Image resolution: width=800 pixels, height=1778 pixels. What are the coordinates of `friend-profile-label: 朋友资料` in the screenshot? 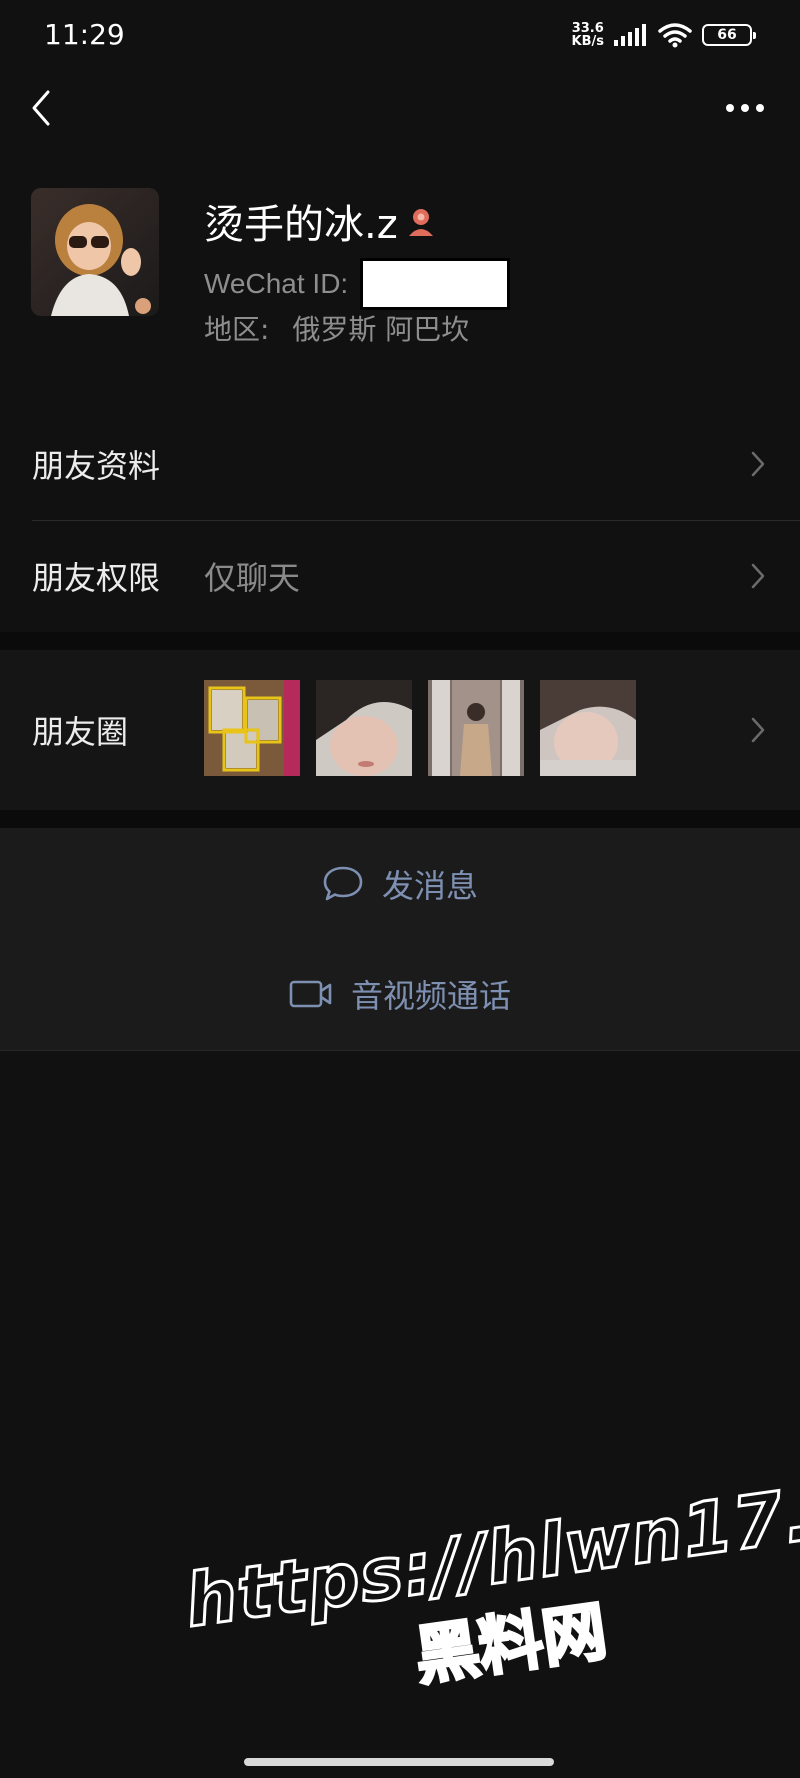 It's located at (96, 466).